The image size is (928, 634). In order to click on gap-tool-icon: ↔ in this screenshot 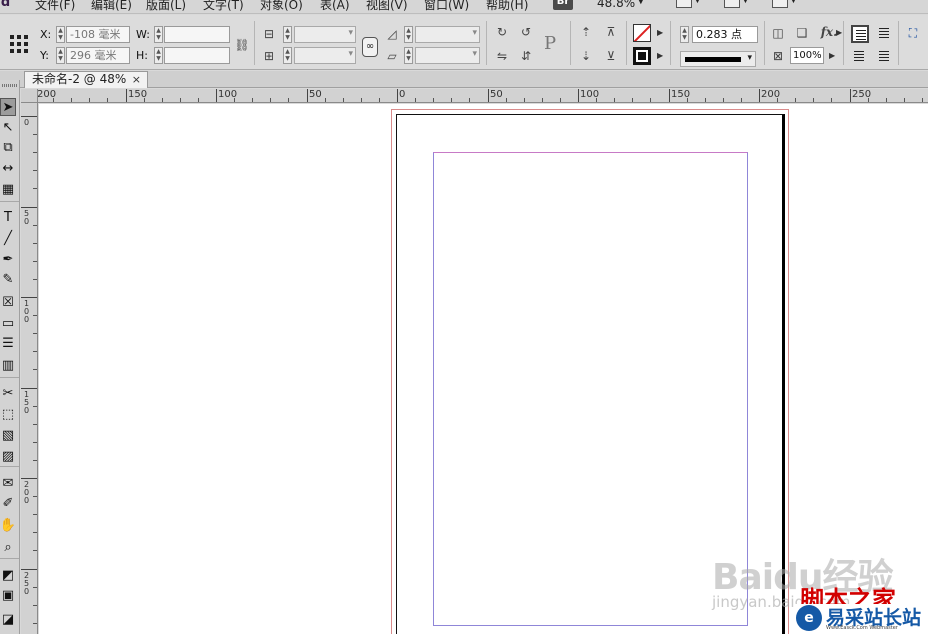, I will do `click(8, 168)`.